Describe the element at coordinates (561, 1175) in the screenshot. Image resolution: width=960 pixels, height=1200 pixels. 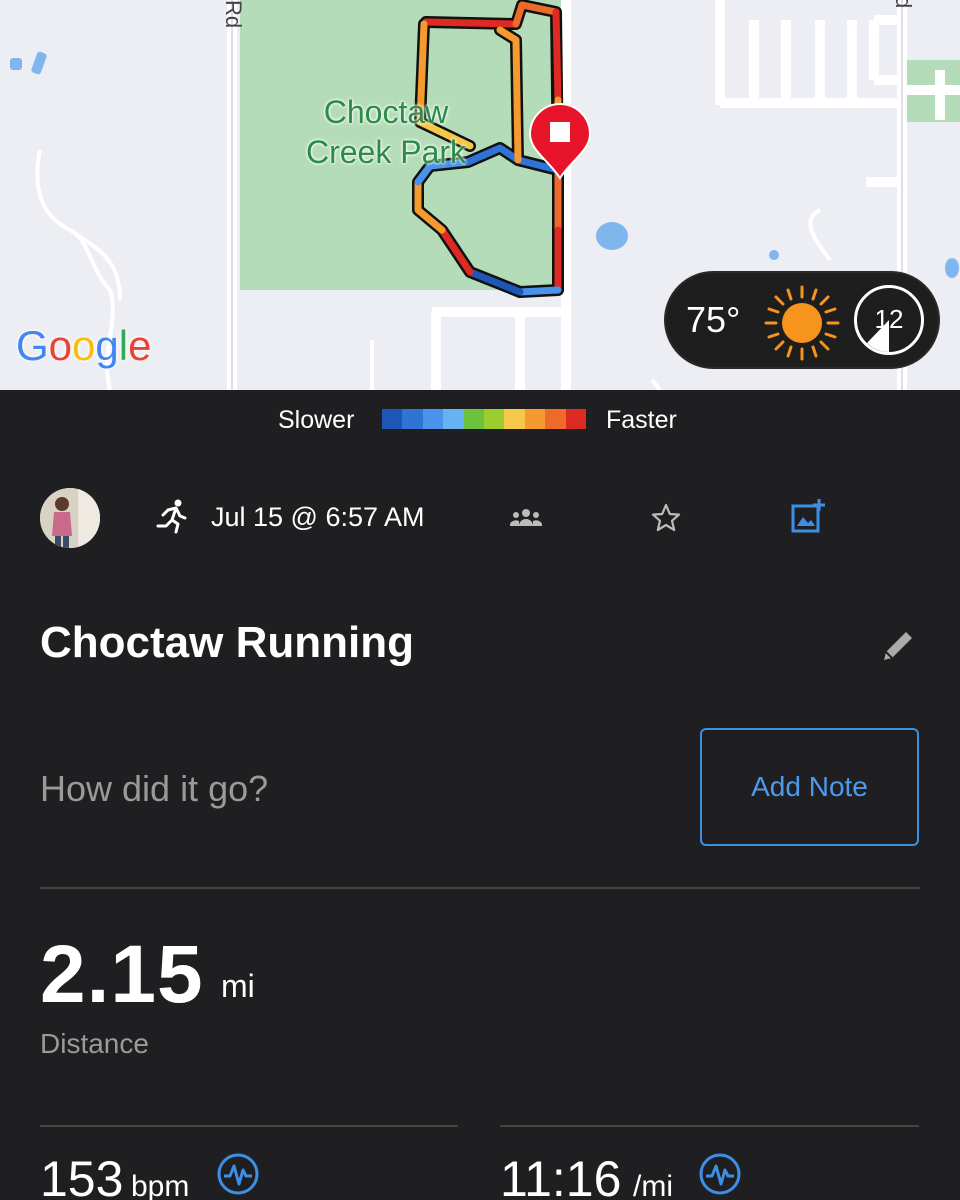
I see `pace-value: 11:16` at that location.